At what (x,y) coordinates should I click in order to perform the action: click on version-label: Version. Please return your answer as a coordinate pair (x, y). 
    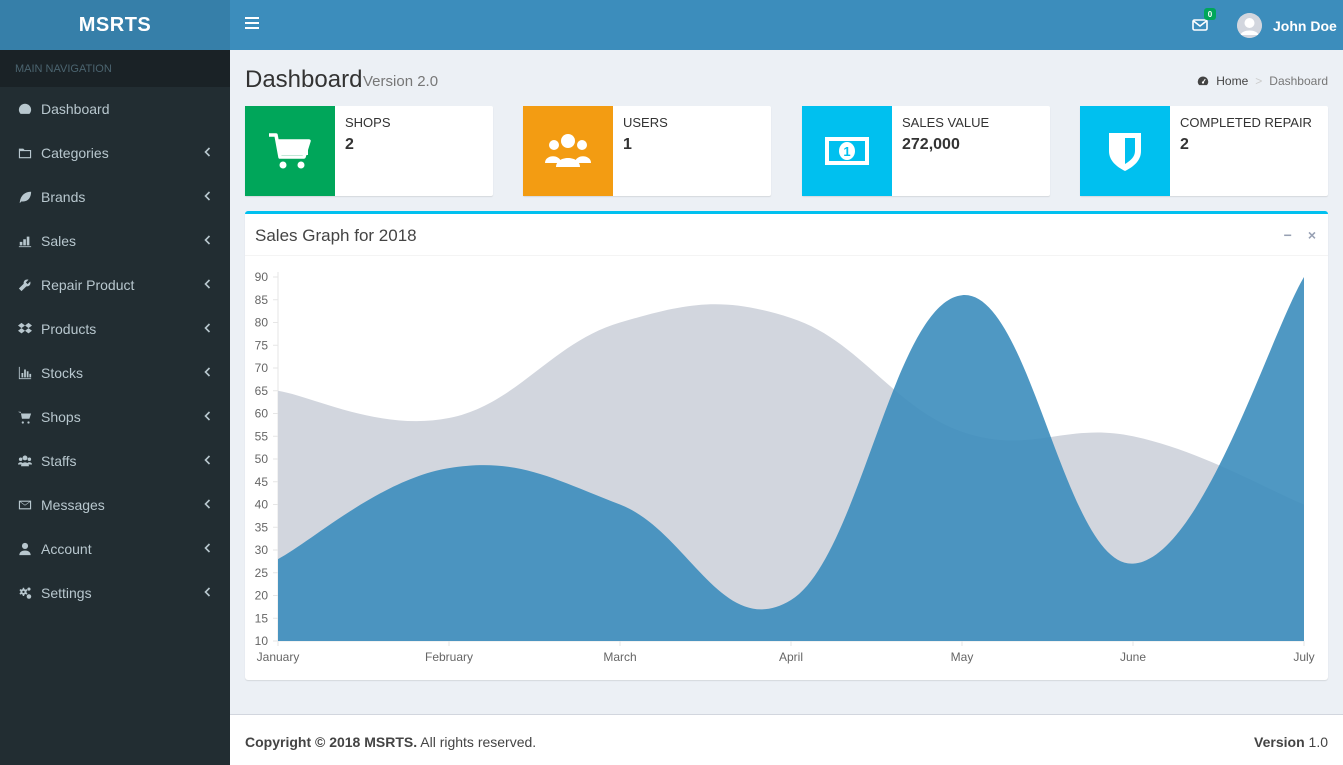
    Looking at the image, I should click on (1279, 742).